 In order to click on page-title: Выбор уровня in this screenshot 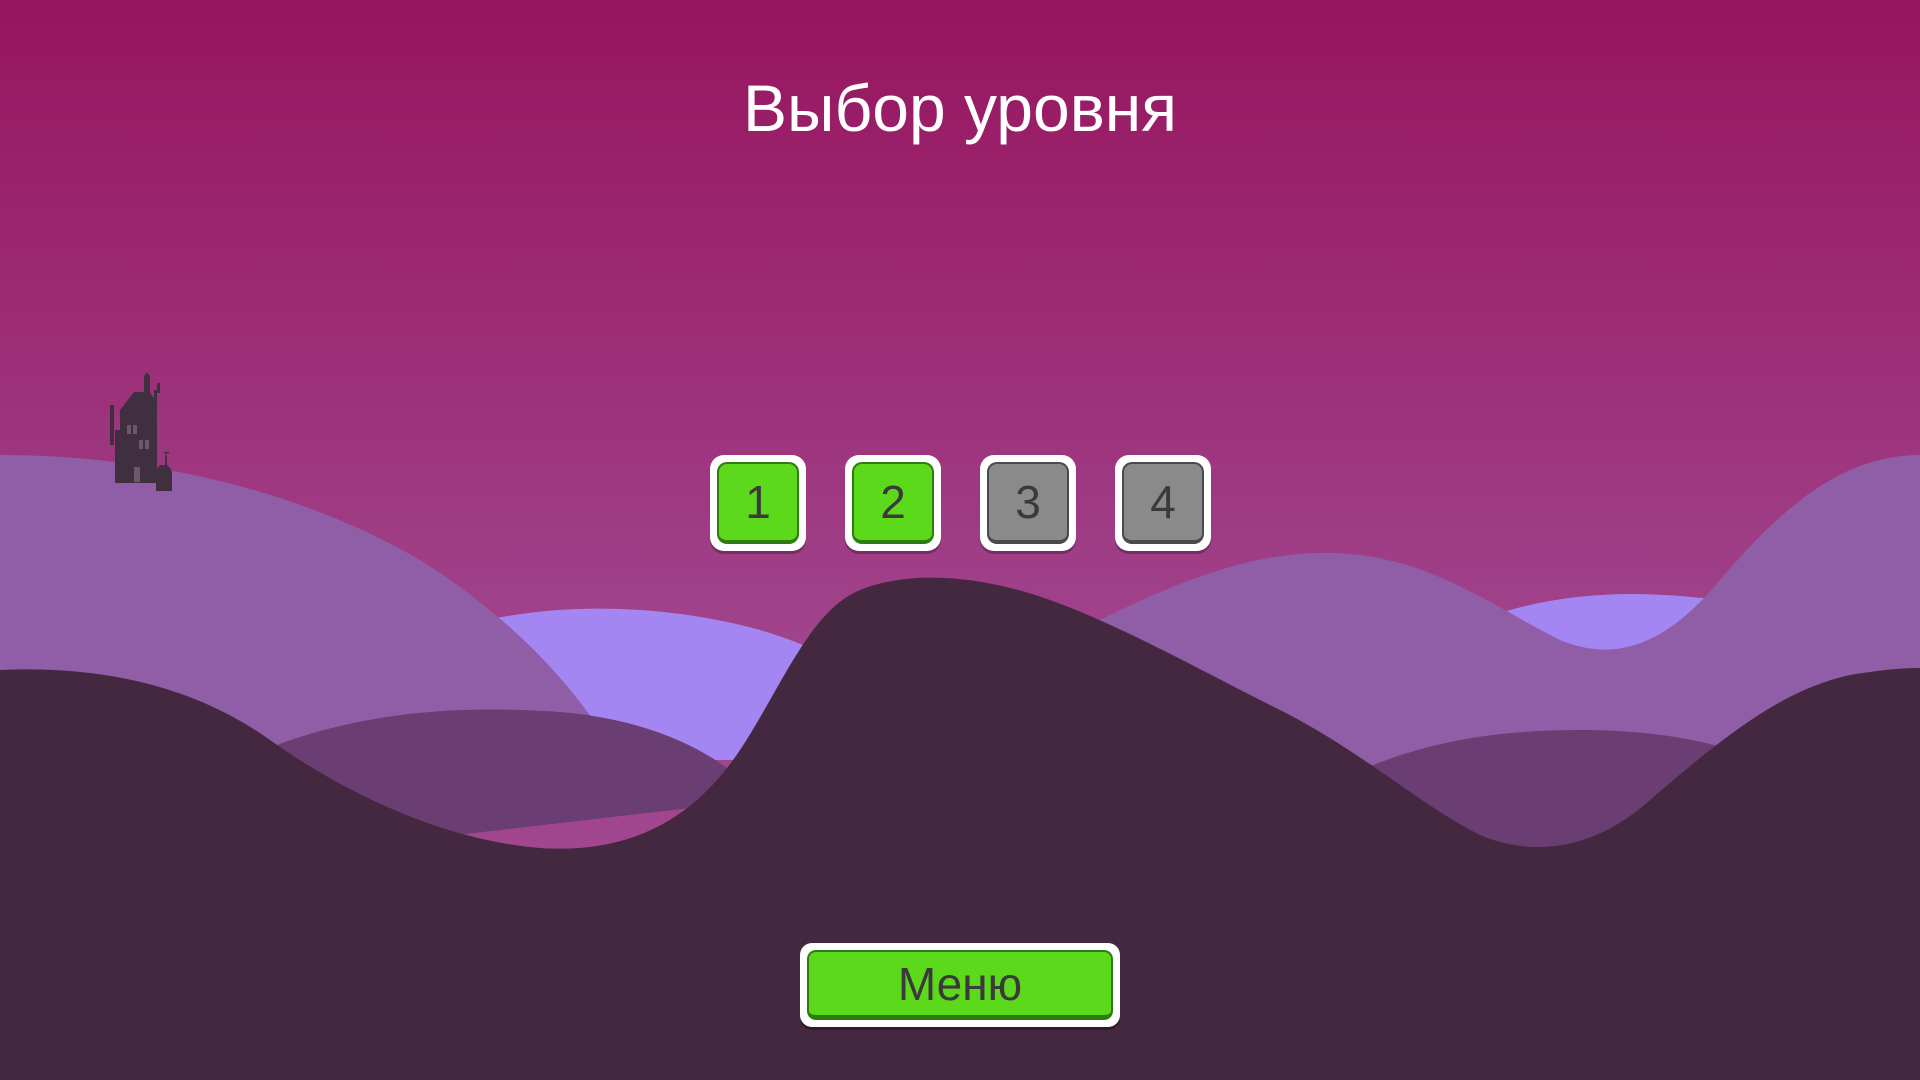, I will do `click(960, 108)`.